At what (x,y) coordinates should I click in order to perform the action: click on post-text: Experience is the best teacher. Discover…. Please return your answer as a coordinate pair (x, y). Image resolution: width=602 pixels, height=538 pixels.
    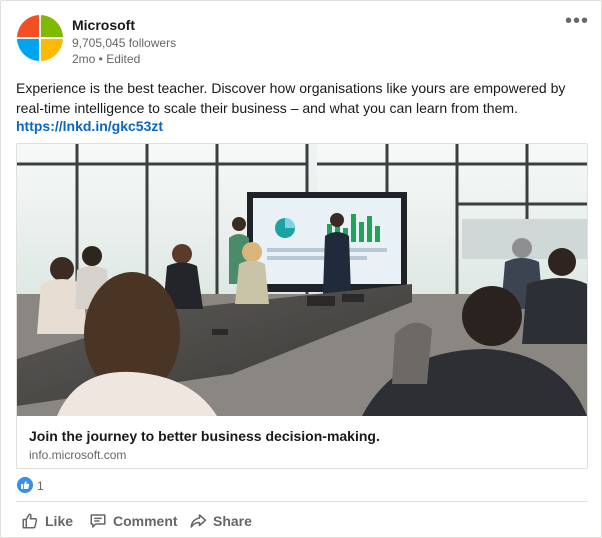
    Looking at the image, I should click on (291, 98).